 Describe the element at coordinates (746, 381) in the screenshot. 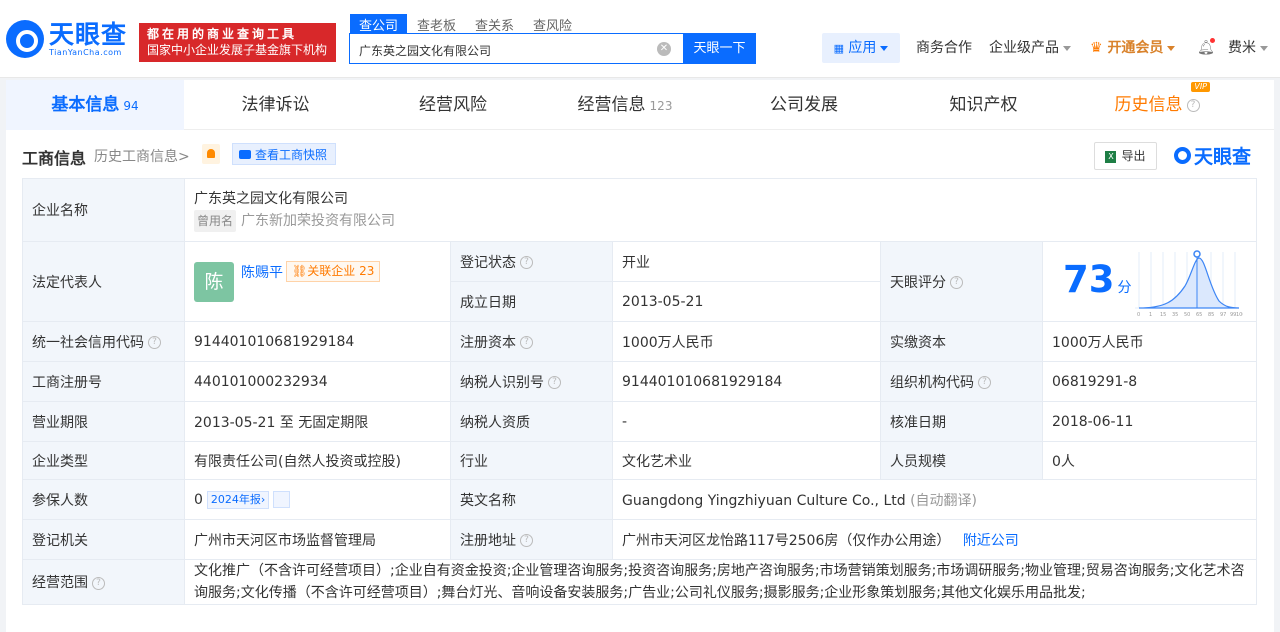

I see `taxpayer-id: 914401010681929184` at that location.